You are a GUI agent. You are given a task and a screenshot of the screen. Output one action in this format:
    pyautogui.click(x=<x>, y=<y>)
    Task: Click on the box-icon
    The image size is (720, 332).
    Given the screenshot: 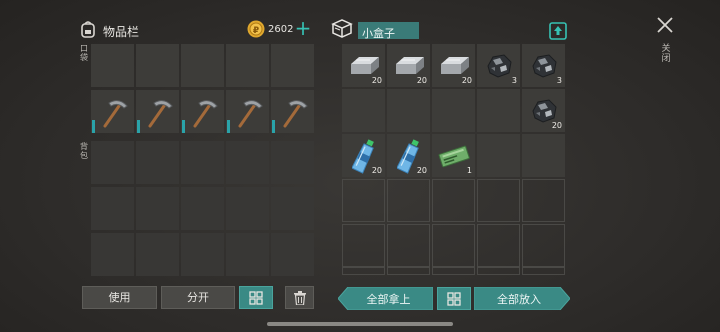 What is the action you would take?
    pyautogui.click(x=342, y=28)
    